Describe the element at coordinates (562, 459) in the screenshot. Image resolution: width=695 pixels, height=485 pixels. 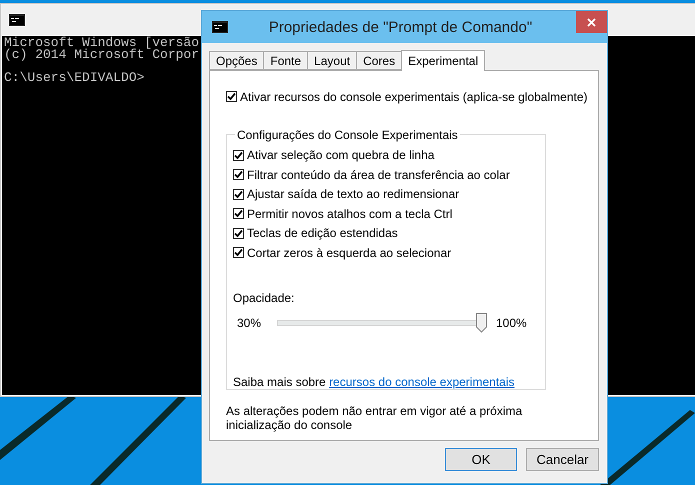
I see `dialog-button: Cancelar` at that location.